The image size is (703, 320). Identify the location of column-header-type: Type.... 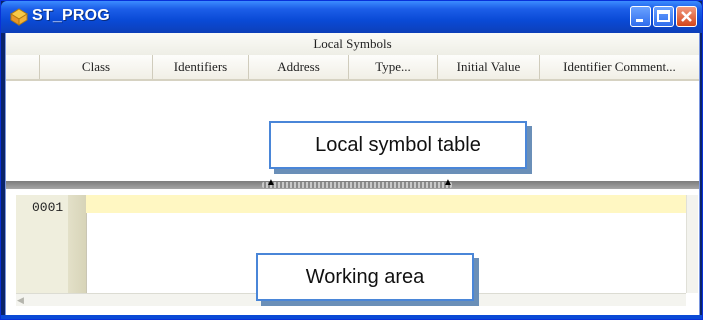
(393, 67).